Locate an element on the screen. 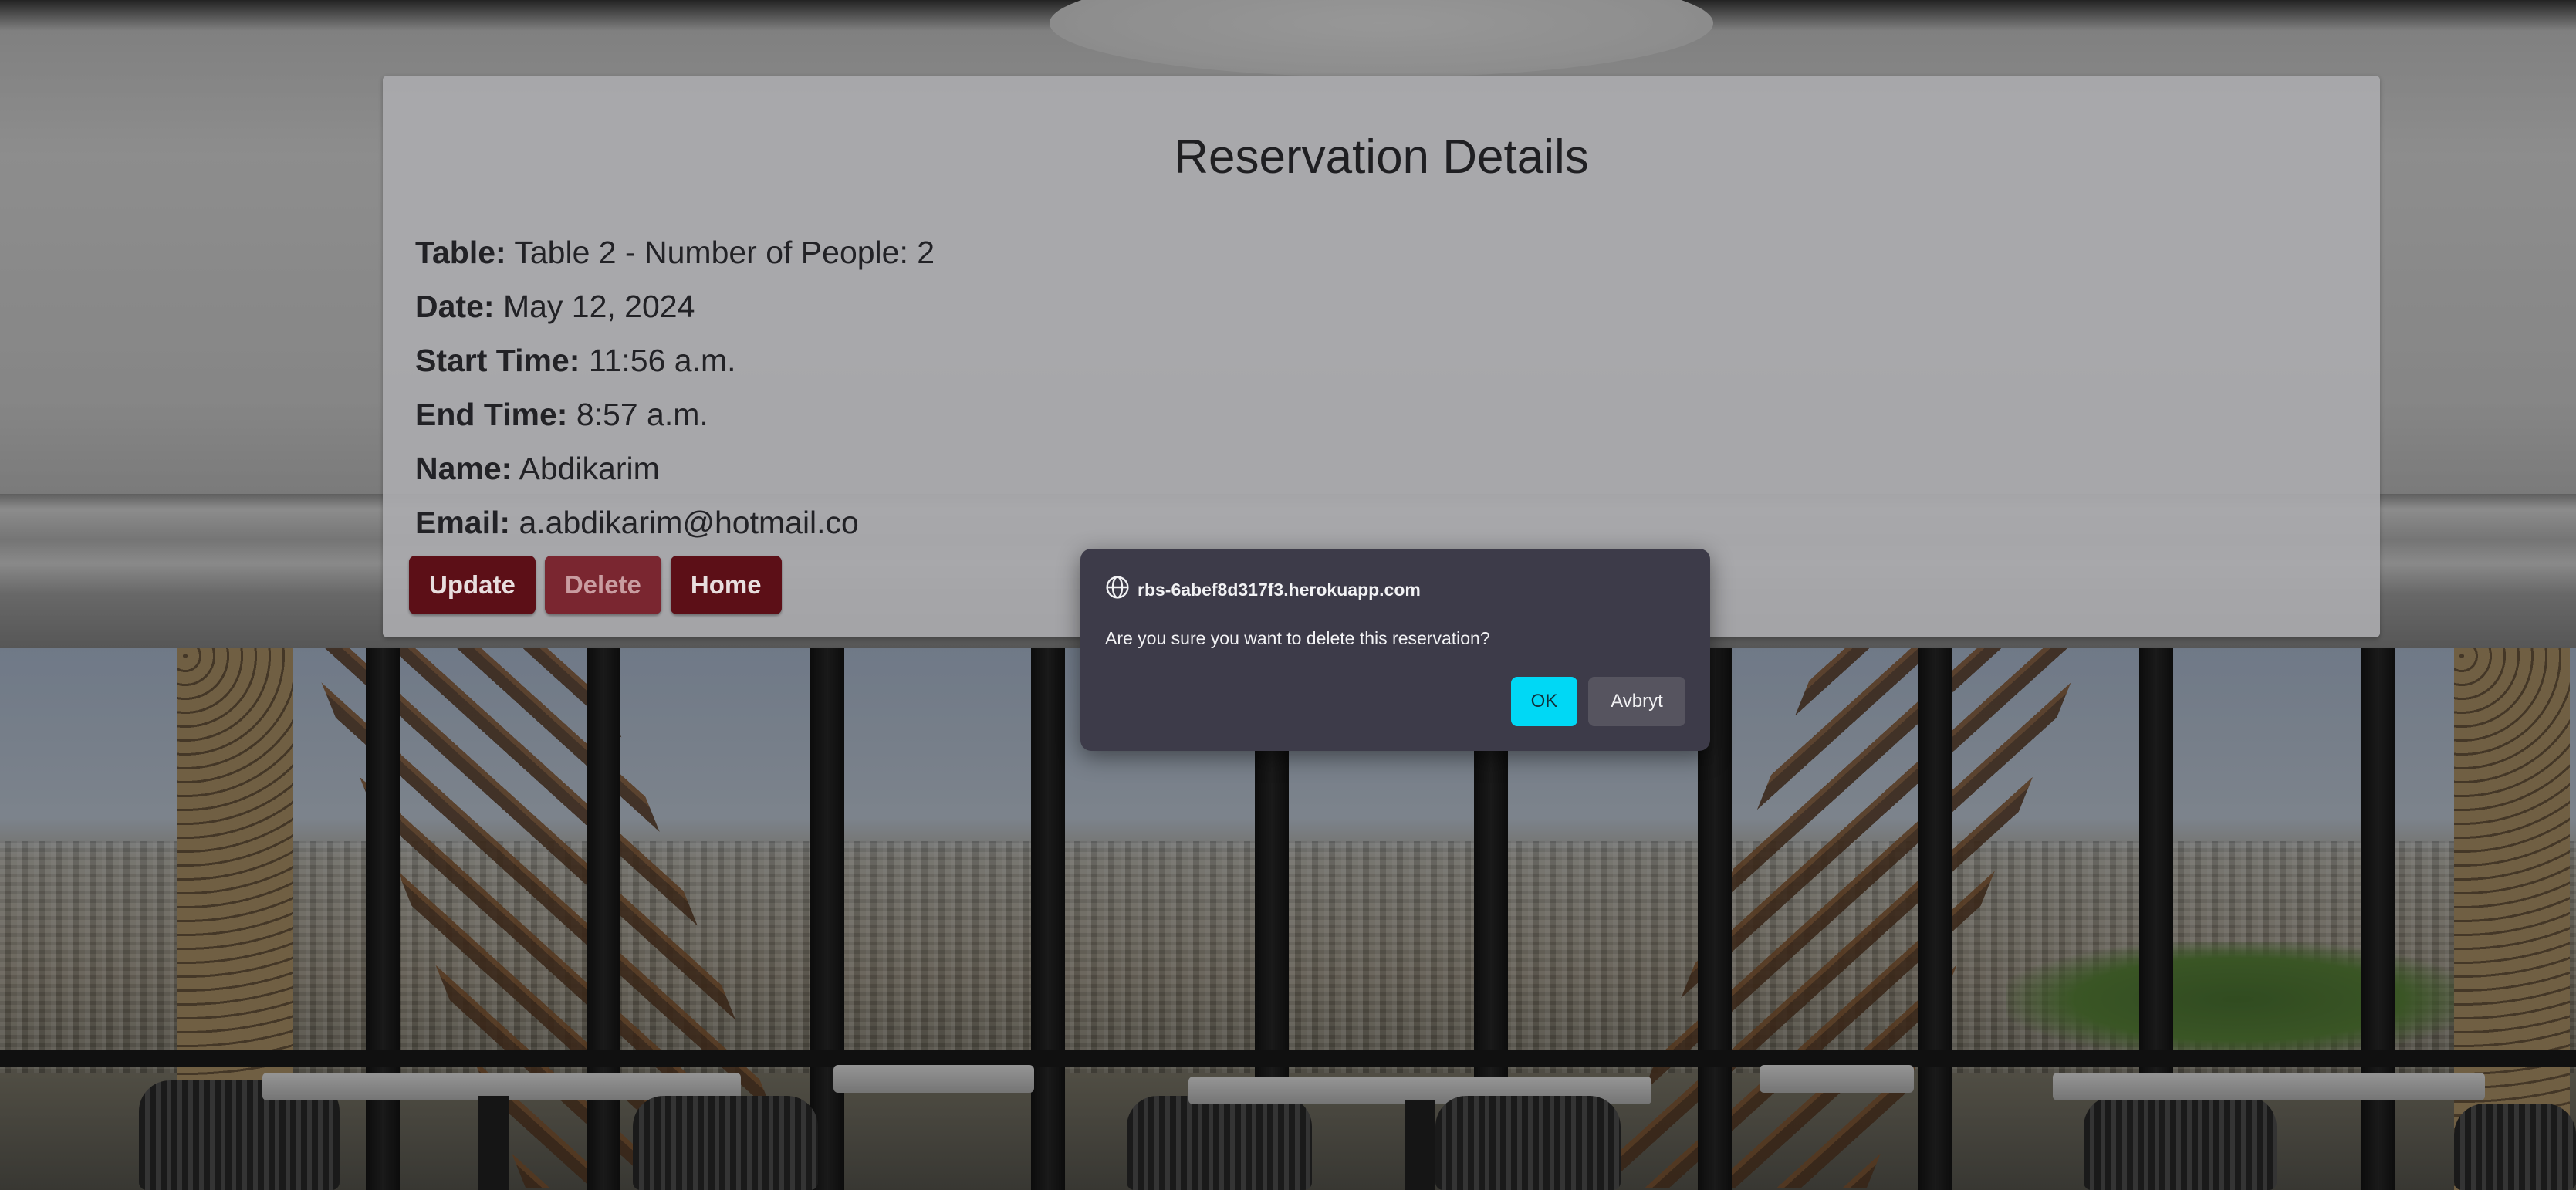 The width and height of the screenshot is (2576, 1190). detail-value: Table 2 - Number of People: 2 is located at coordinates (724, 252).